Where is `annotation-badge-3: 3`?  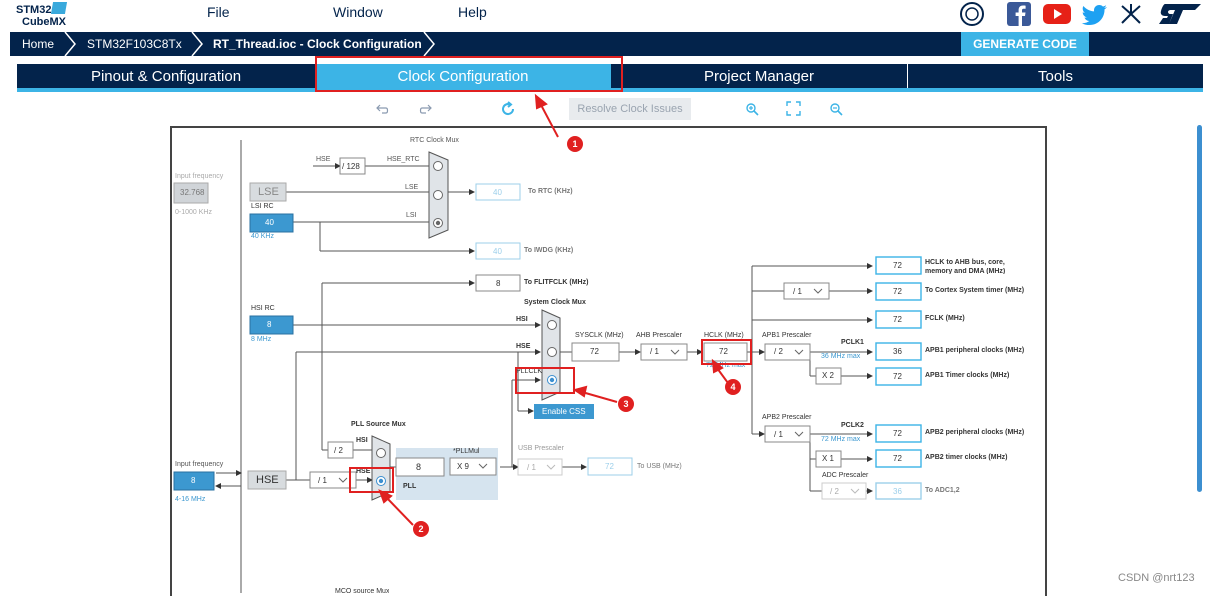 annotation-badge-3: 3 is located at coordinates (626, 404).